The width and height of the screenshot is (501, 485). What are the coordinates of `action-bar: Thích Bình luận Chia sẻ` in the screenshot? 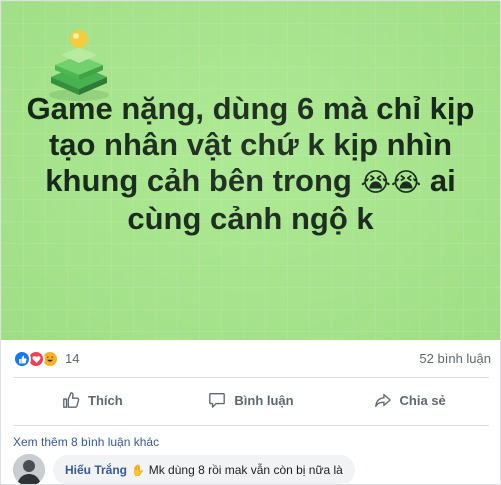 It's located at (251, 400).